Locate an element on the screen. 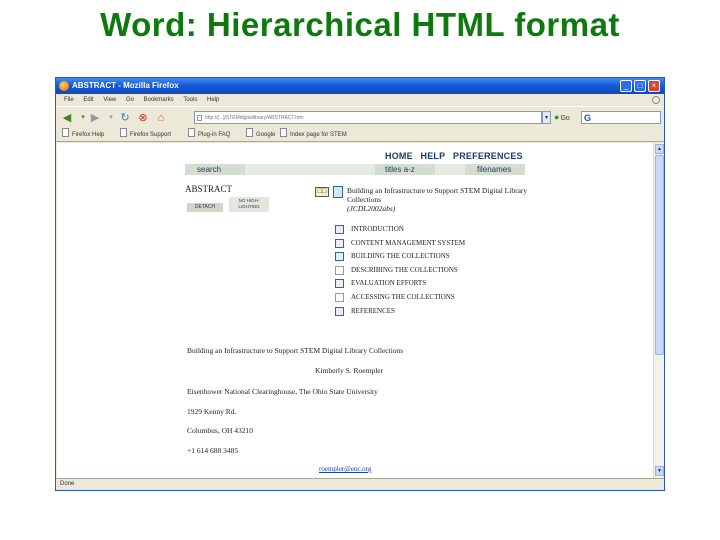 Image resolution: width=720 pixels, height=540 pixels. menu-help: Help is located at coordinates (213, 100).